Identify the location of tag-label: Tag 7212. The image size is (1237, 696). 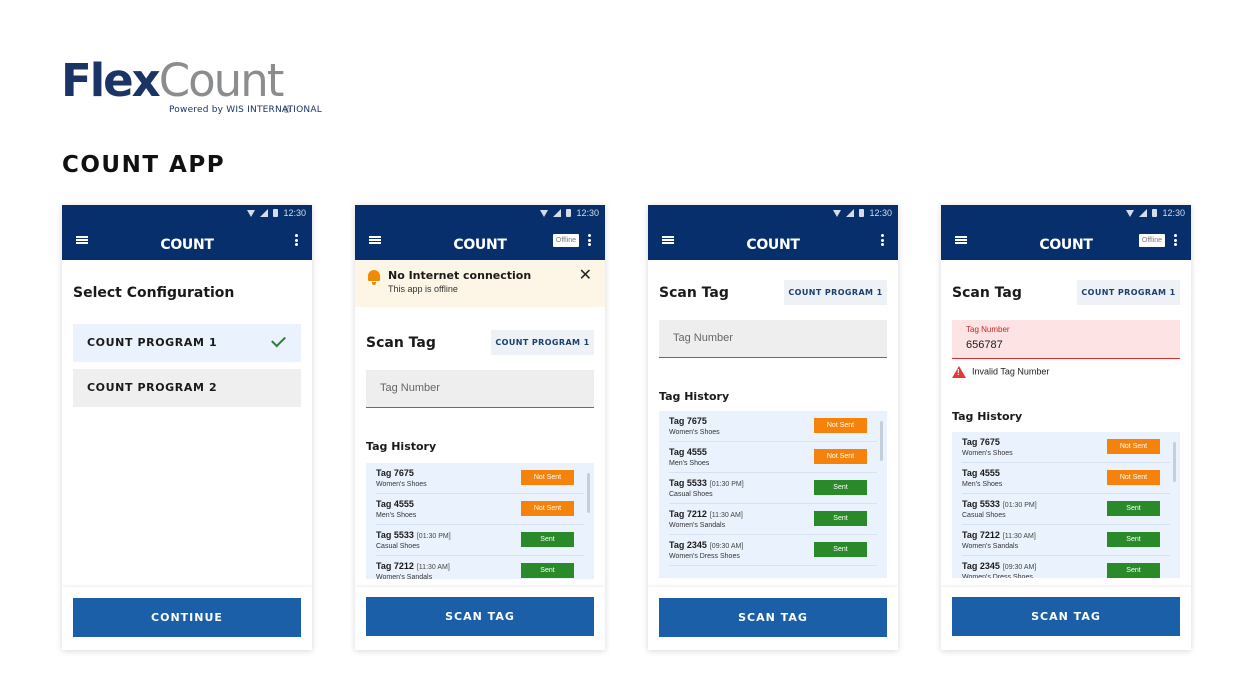
(981, 535).